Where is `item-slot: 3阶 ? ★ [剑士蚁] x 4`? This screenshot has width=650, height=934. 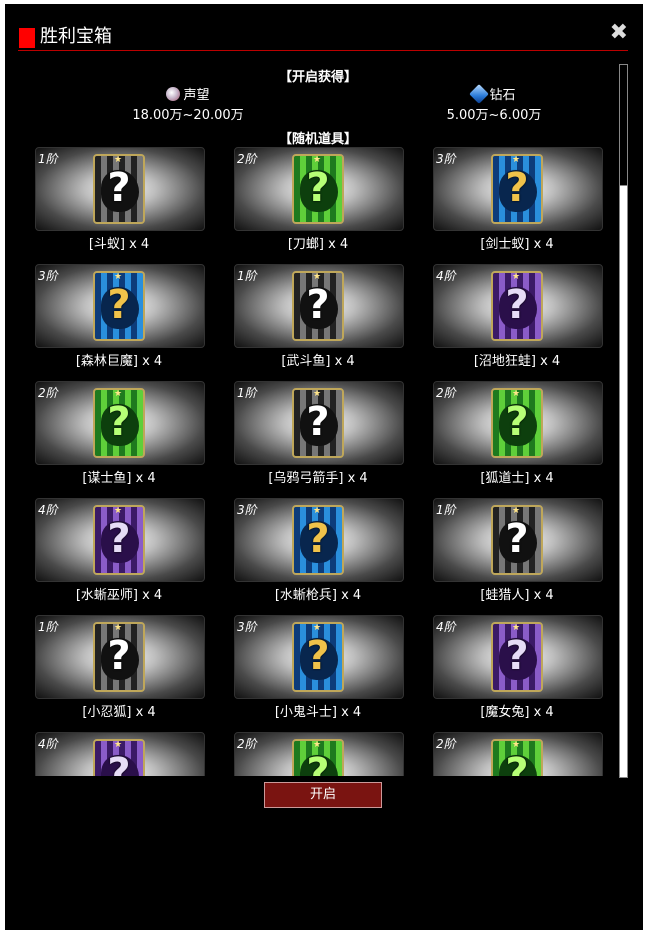
item-slot: 3阶 ? ★ [剑士蚁] x 4 is located at coordinates (518, 199).